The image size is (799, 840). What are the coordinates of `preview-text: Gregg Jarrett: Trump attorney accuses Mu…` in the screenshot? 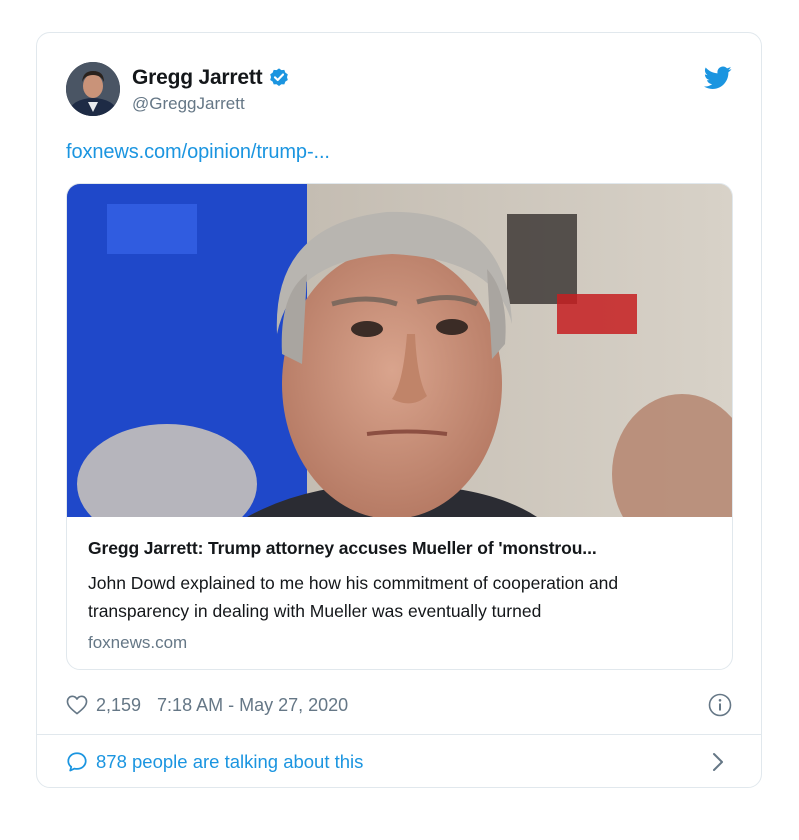 It's located at (400, 595).